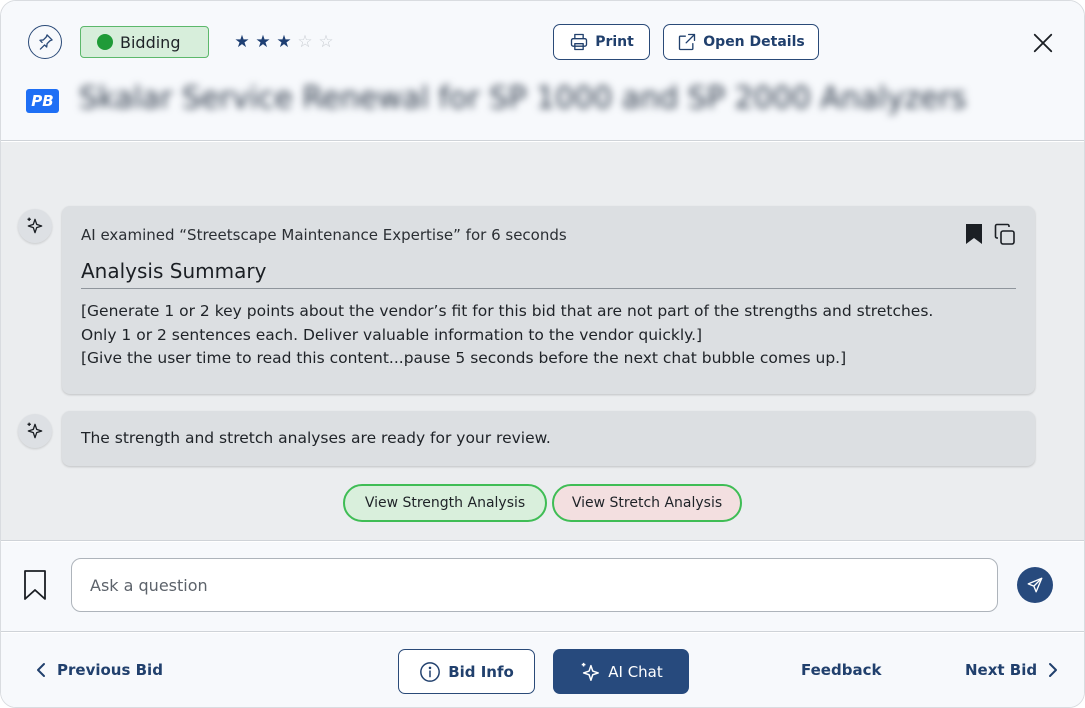  I want to click on copy-icon, so click(1005, 234).